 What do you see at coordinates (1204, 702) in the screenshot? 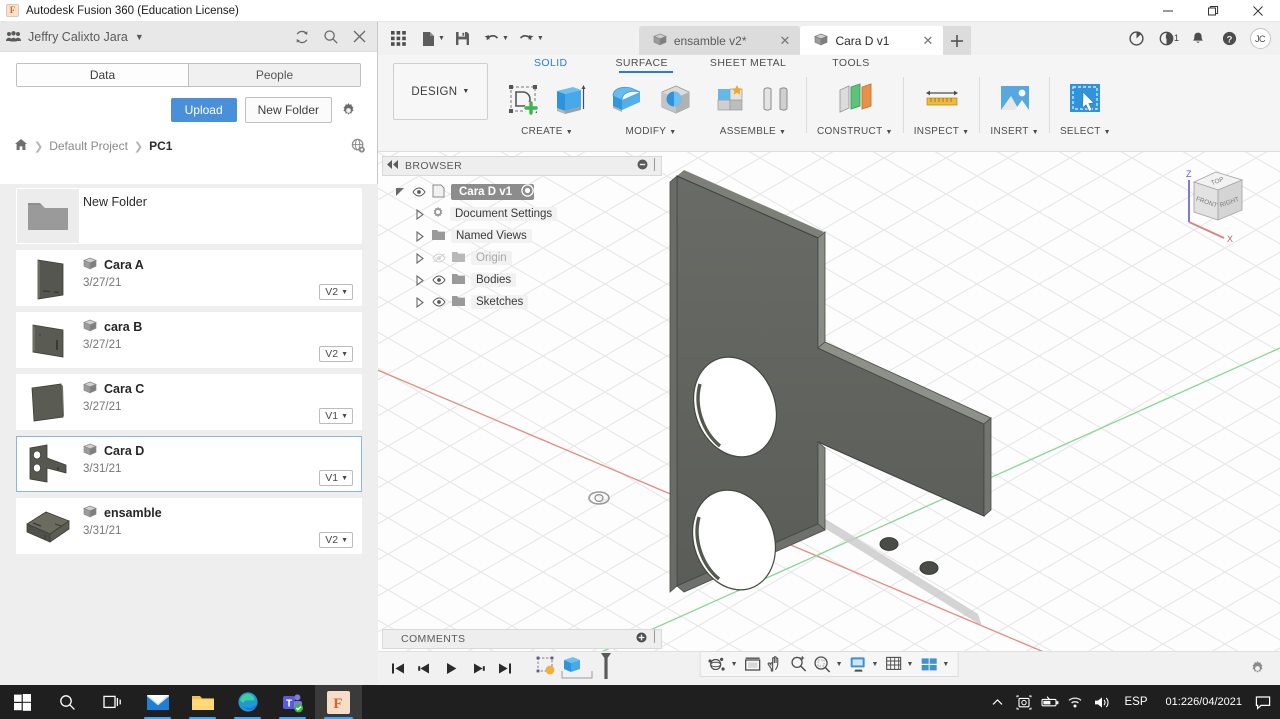
I see `clock: 01:22 6/04/2021` at bounding box center [1204, 702].